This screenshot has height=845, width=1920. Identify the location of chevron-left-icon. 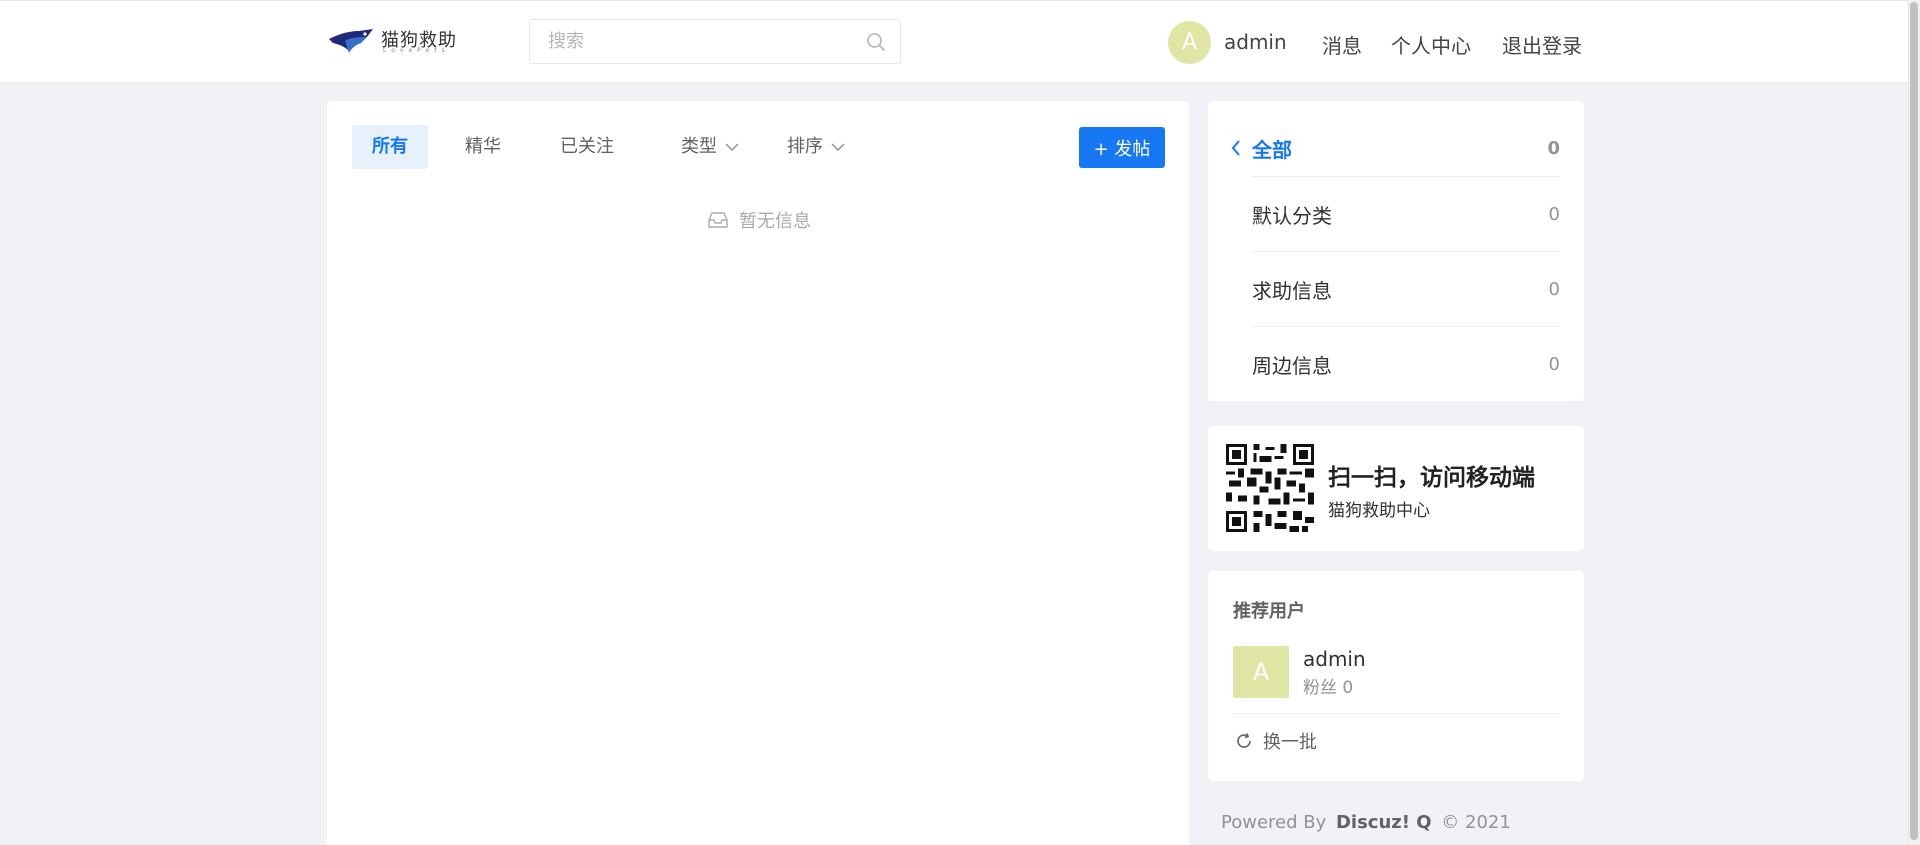
(1235, 148).